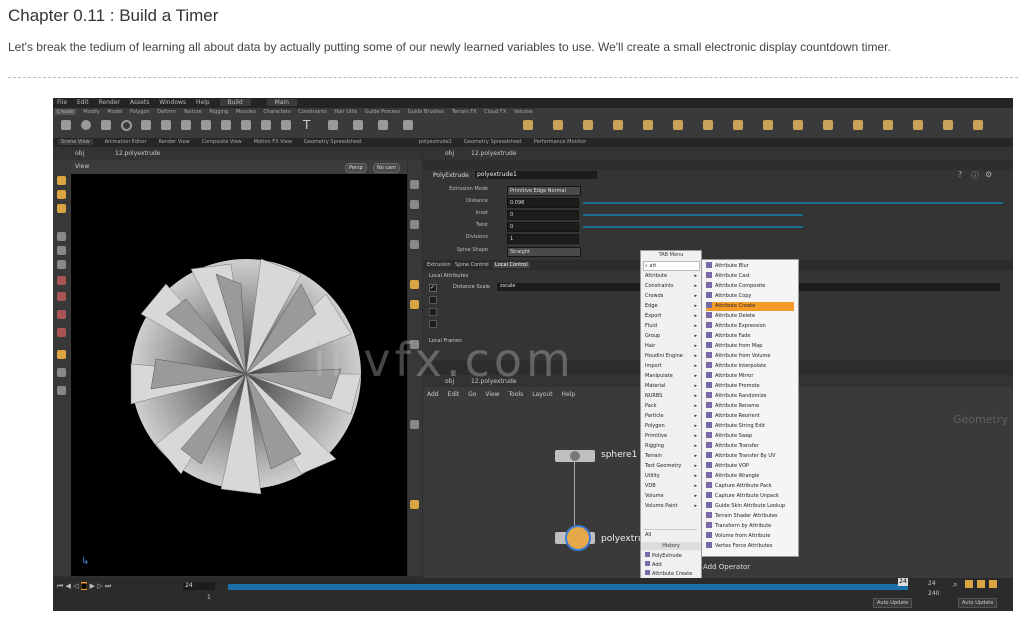 This screenshot has width=1026, height=624. Describe the element at coordinates (65, 112) in the screenshot. I see `shelf-tab: Create` at that location.